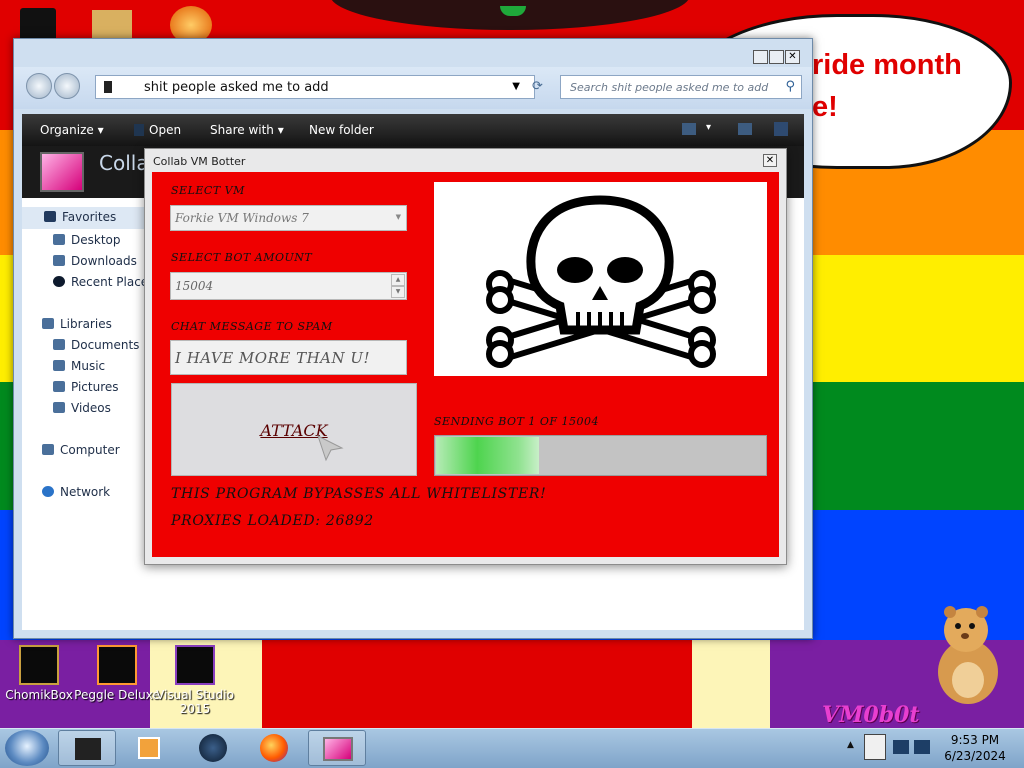  I want to click on nav-downloads: Downloads, so click(95, 261).